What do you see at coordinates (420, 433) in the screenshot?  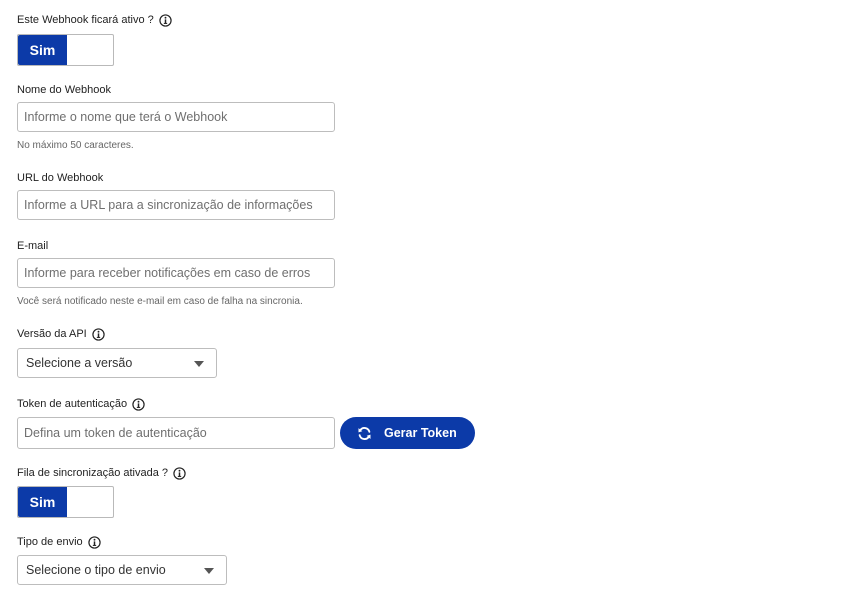 I see `generate-token-label: Gerar Token` at bounding box center [420, 433].